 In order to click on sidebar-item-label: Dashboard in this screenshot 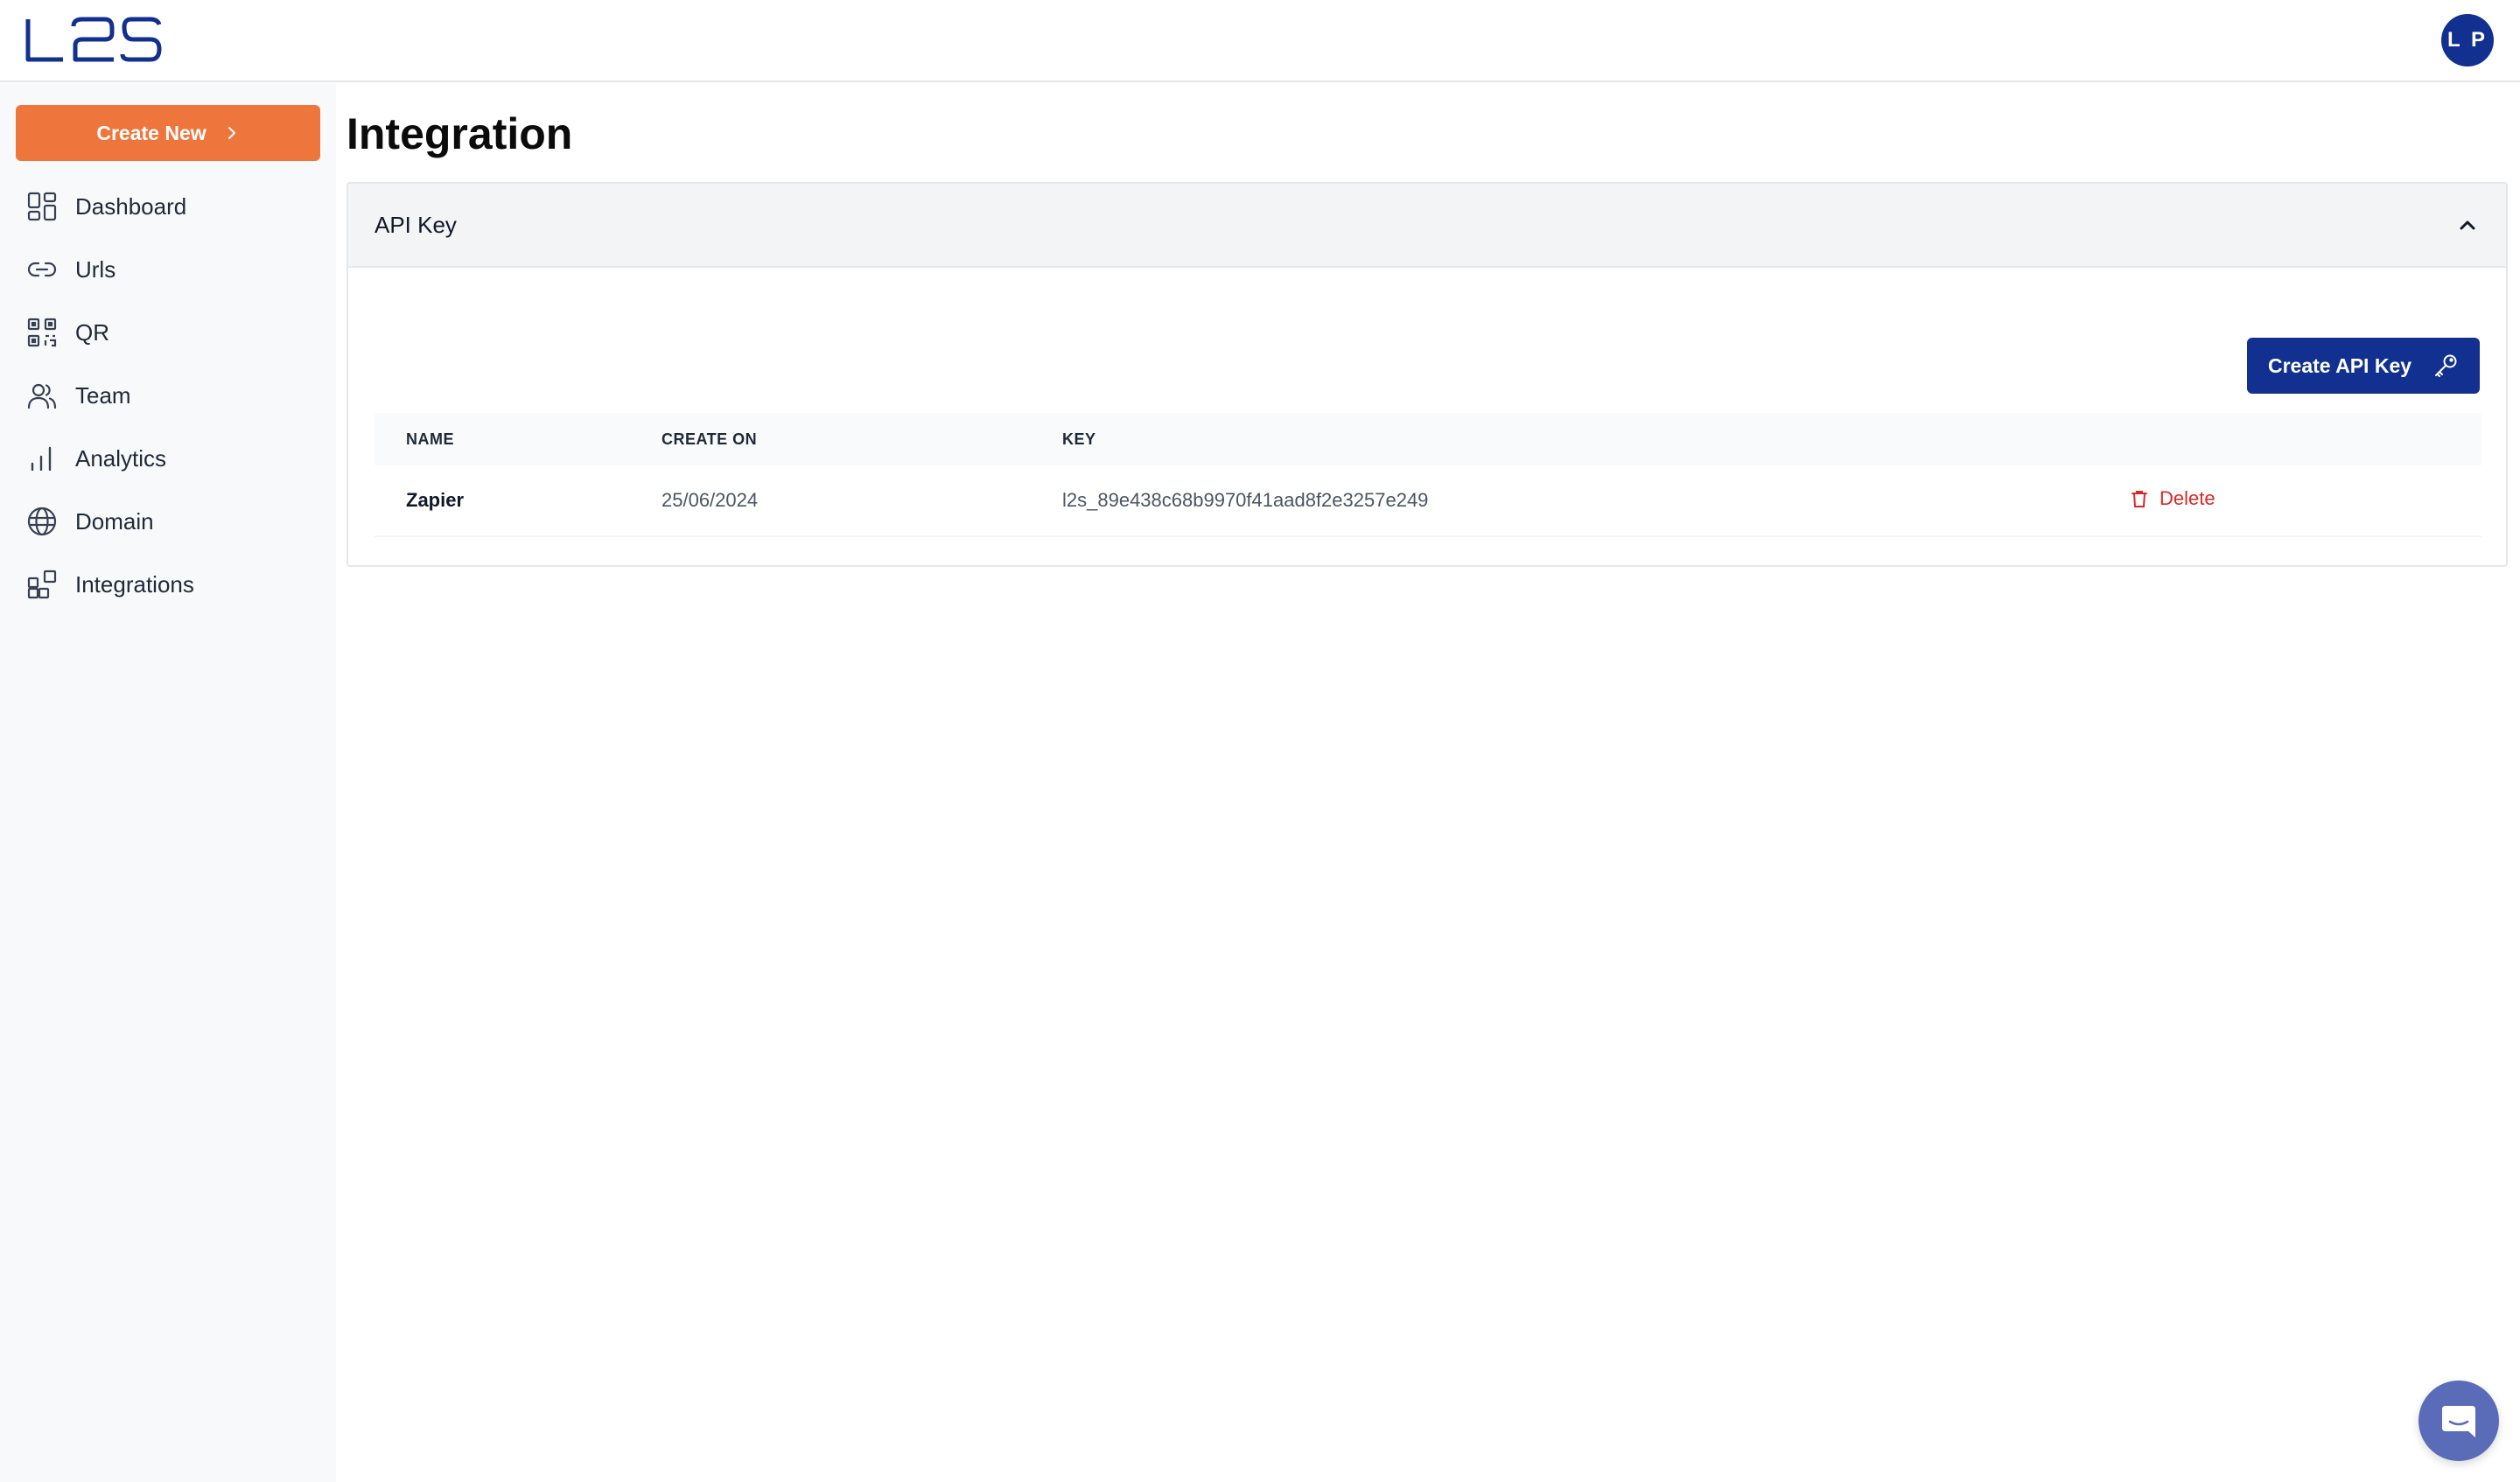, I will do `click(131, 206)`.